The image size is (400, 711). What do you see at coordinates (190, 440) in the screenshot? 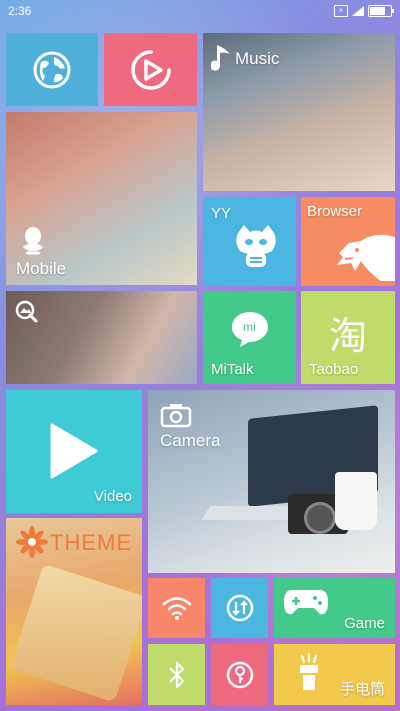
I see `camera-label: Camera` at bounding box center [190, 440].